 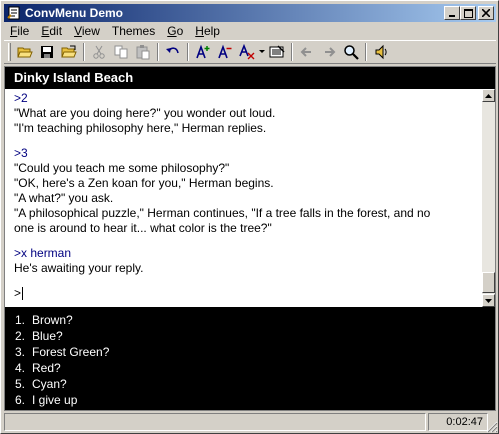 I want to click on close-button, so click(x=486, y=13).